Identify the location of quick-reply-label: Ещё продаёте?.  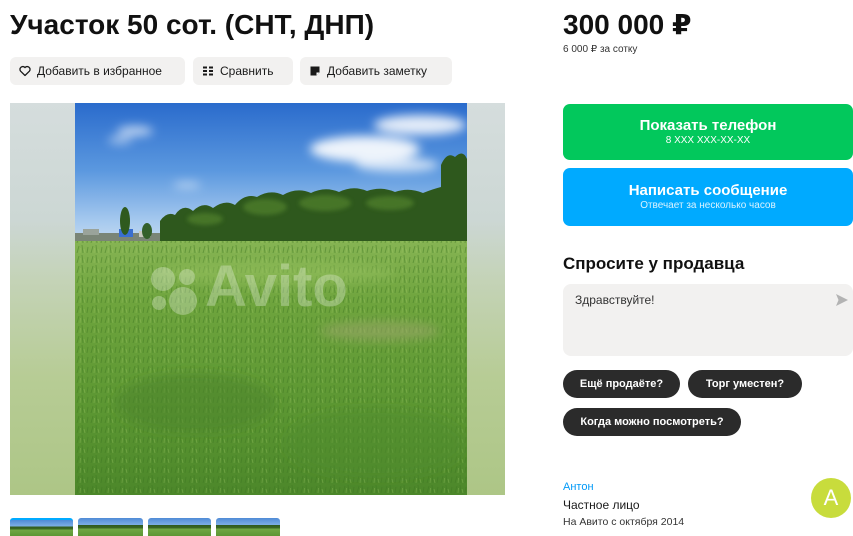
(621, 384).